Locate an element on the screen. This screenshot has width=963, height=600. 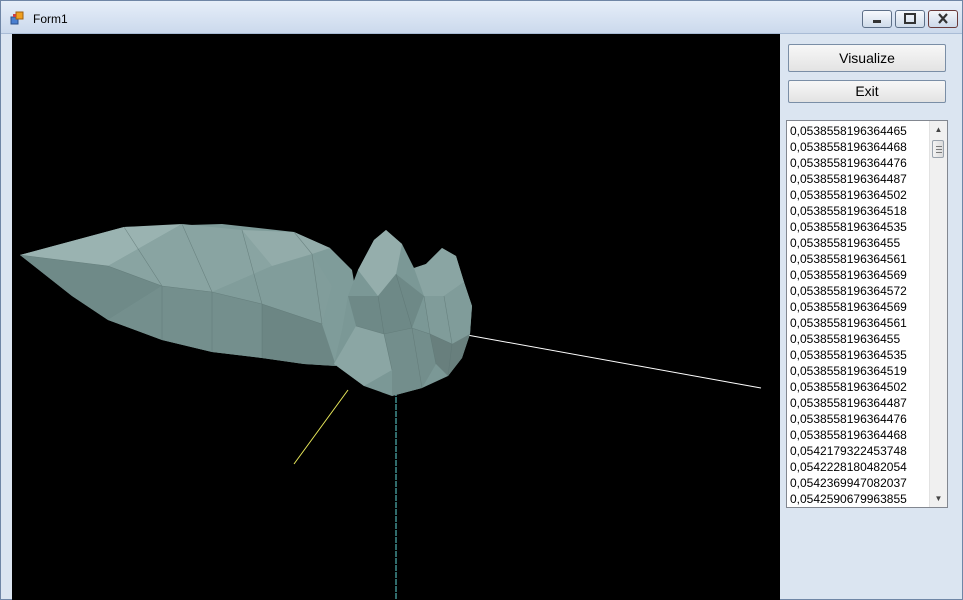
close-icon is located at coordinates (943, 19).